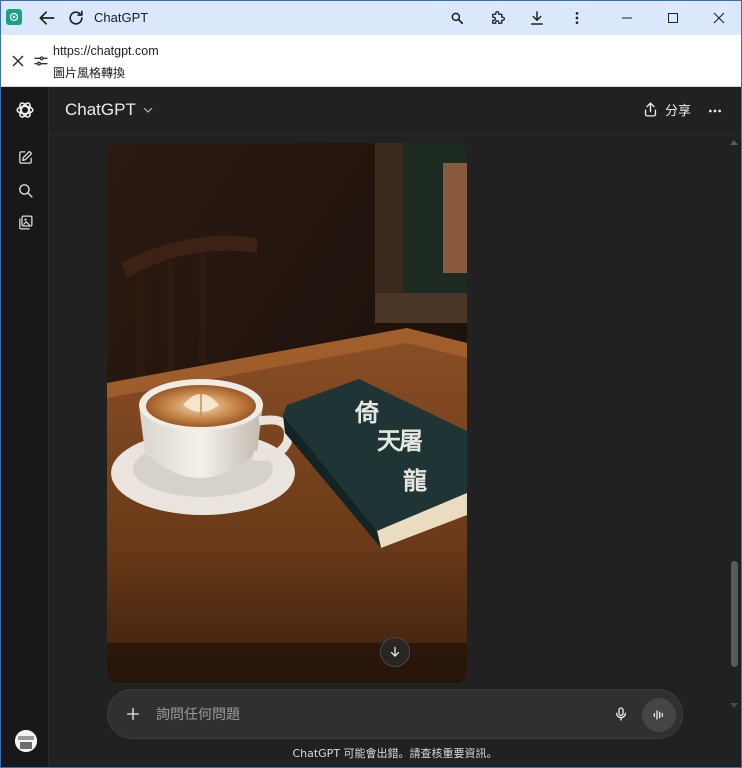 This screenshot has width=742, height=768. I want to click on close-window-button, so click(719, 18).